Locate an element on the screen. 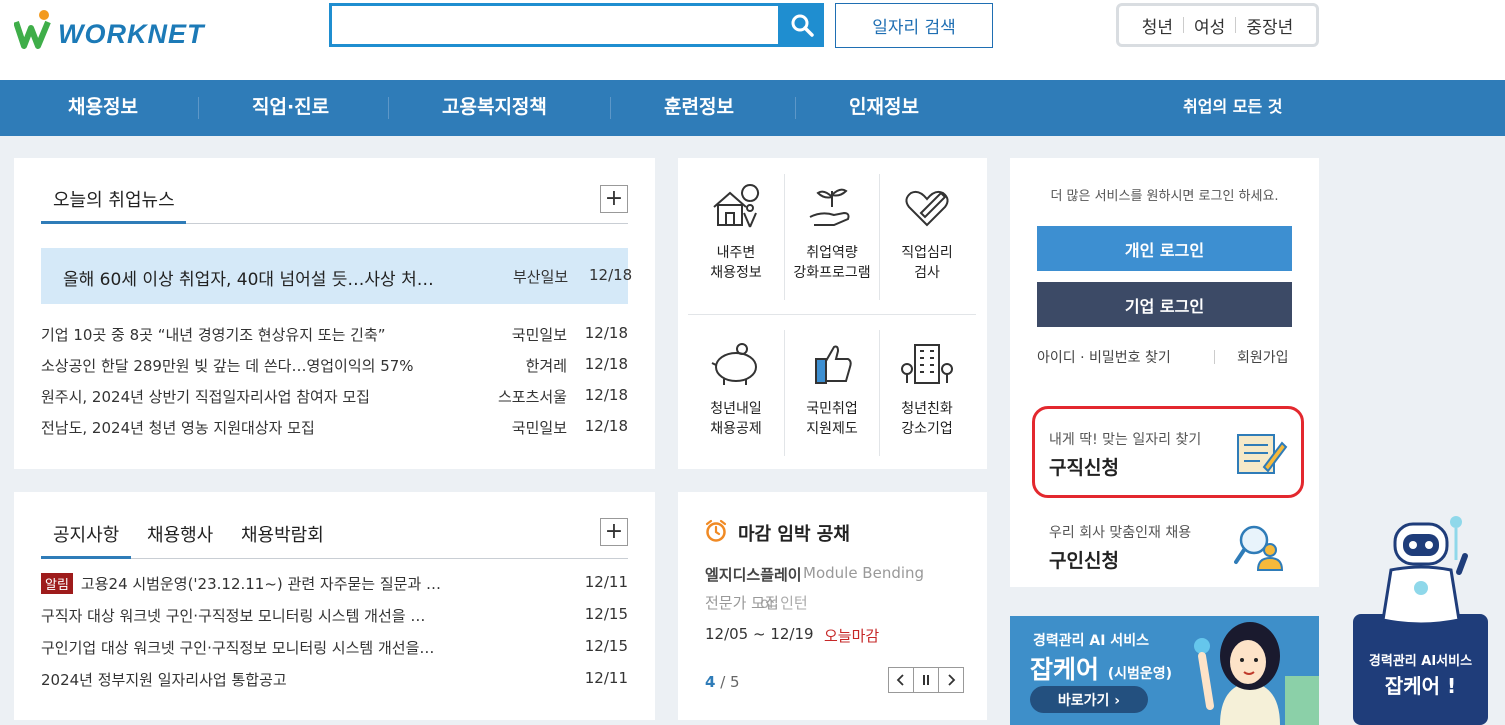 The height and width of the screenshot is (725, 1505). pause-button is located at coordinates (926, 680).